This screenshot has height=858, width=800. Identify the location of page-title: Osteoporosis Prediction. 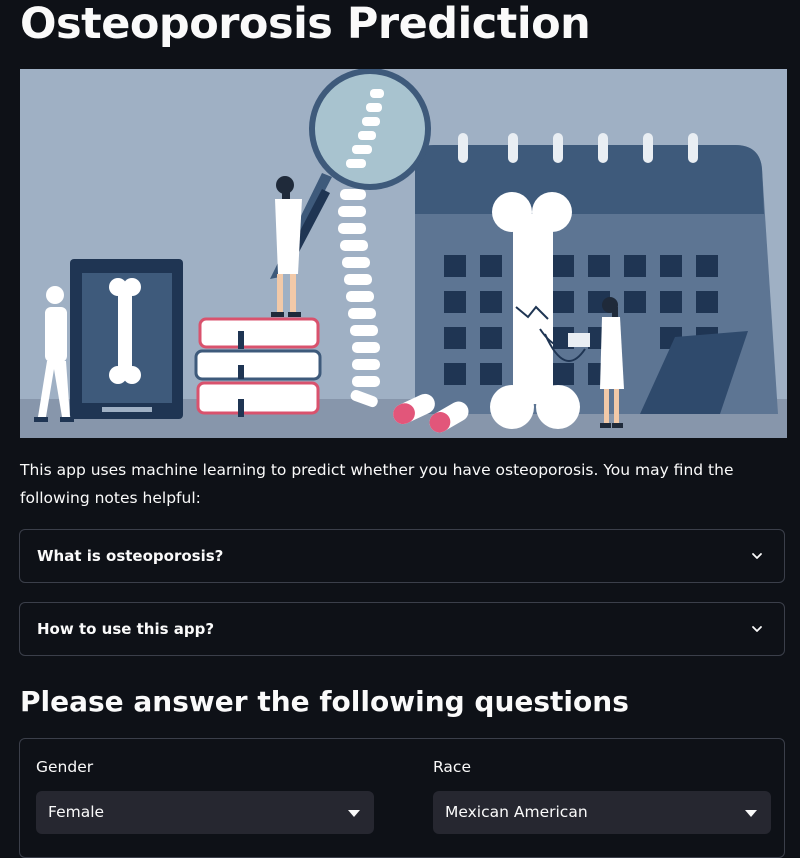
(305, 24).